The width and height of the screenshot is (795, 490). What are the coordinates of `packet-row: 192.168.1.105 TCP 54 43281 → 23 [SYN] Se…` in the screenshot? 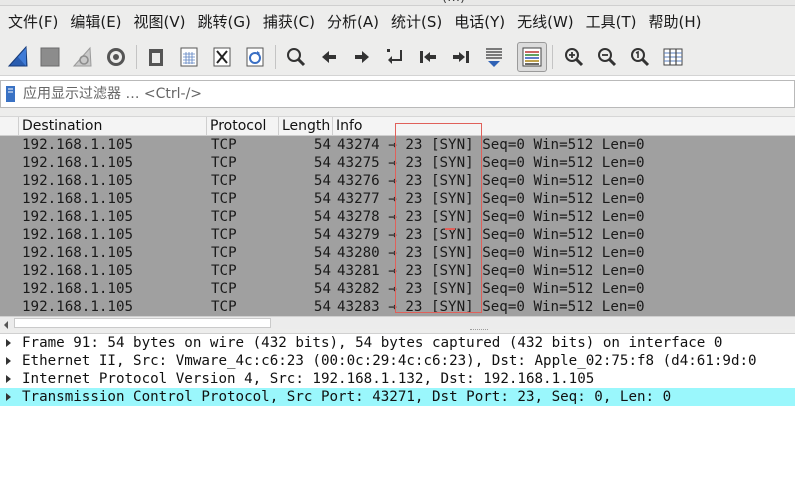 It's located at (397, 271).